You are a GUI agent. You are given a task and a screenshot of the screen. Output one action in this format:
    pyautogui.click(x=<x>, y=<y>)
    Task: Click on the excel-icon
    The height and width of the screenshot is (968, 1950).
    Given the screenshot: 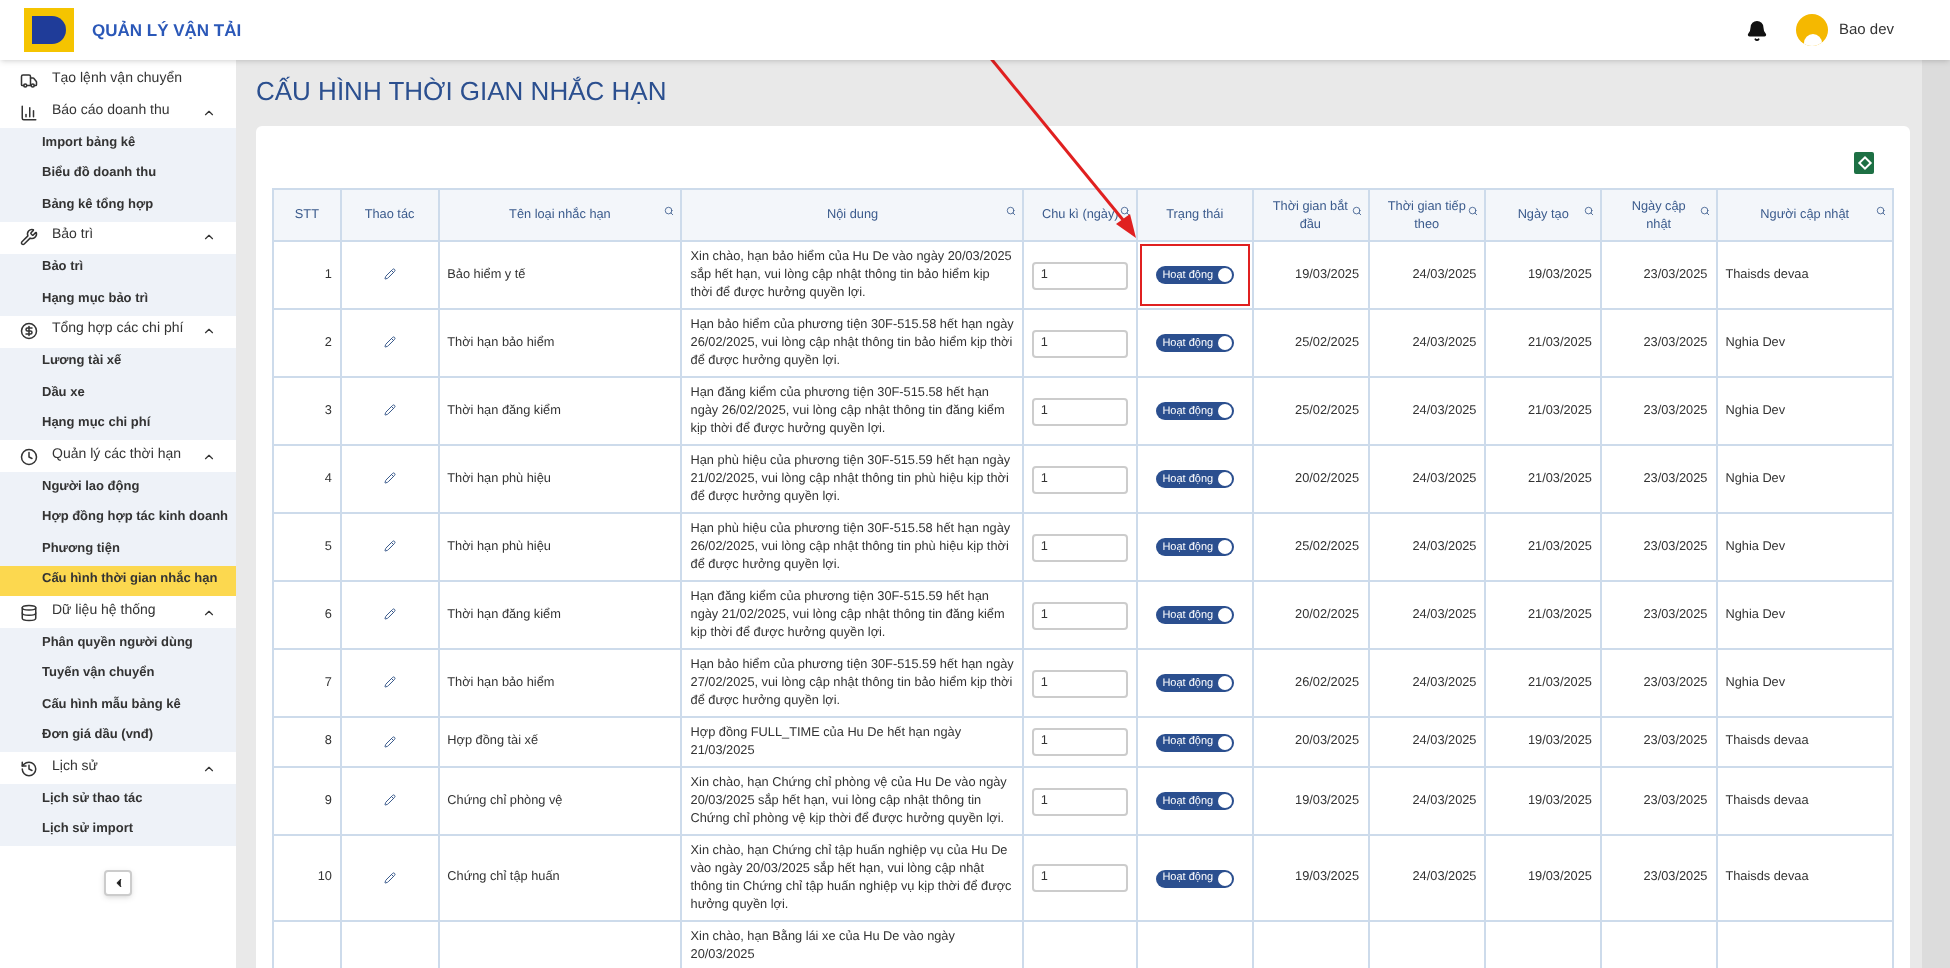 What is the action you would take?
    pyautogui.click(x=1864, y=163)
    